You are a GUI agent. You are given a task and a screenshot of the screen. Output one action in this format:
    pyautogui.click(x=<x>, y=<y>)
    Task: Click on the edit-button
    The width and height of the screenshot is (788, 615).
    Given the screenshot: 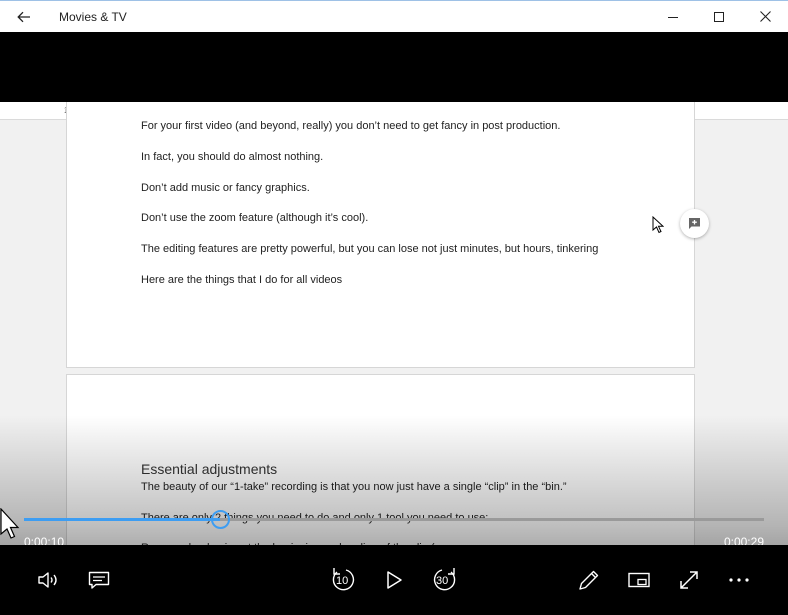 What is the action you would take?
    pyautogui.click(x=589, y=580)
    